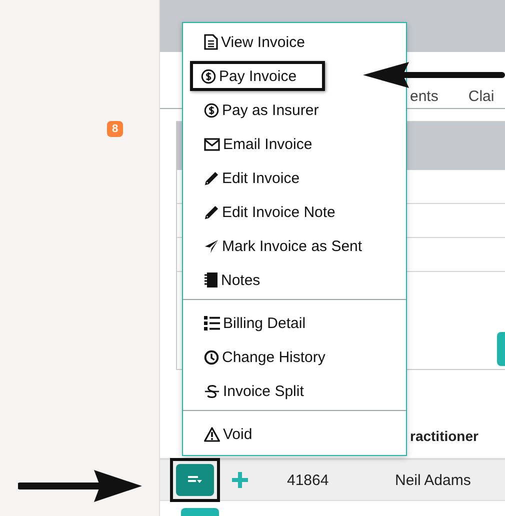 Image resolution: width=505 pixels, height=516 pixels. Describe the element at coordinates (211, 42) in the screenshot. I see `document-icon` at that location.